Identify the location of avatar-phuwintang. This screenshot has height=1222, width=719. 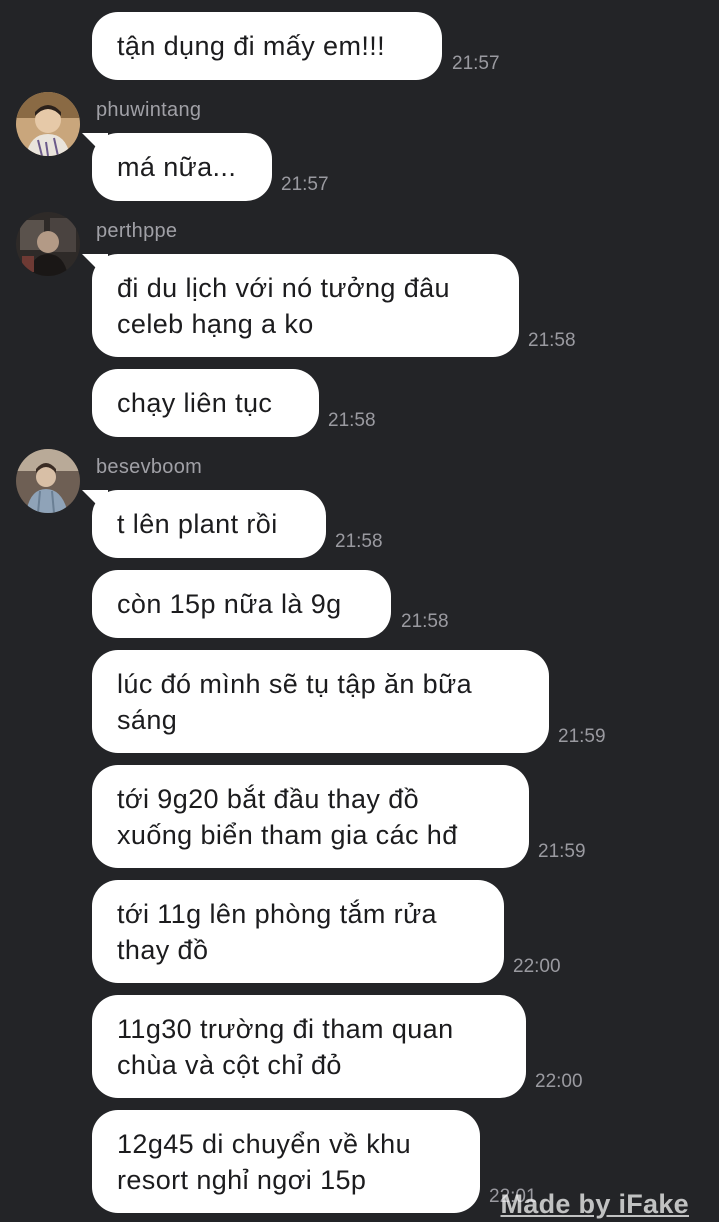
(48, 124).